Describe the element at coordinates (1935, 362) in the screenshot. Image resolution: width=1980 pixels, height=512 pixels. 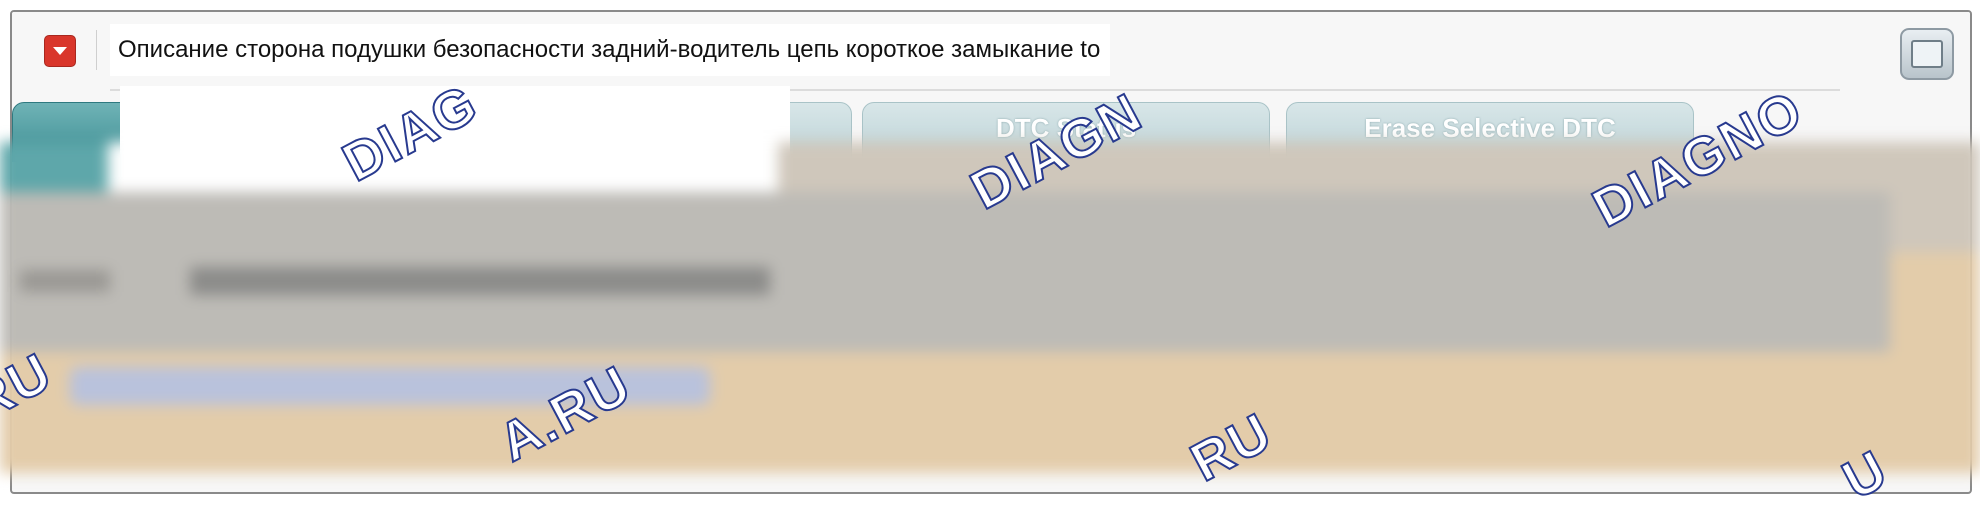
I see `blurred-content-edge` at that location.